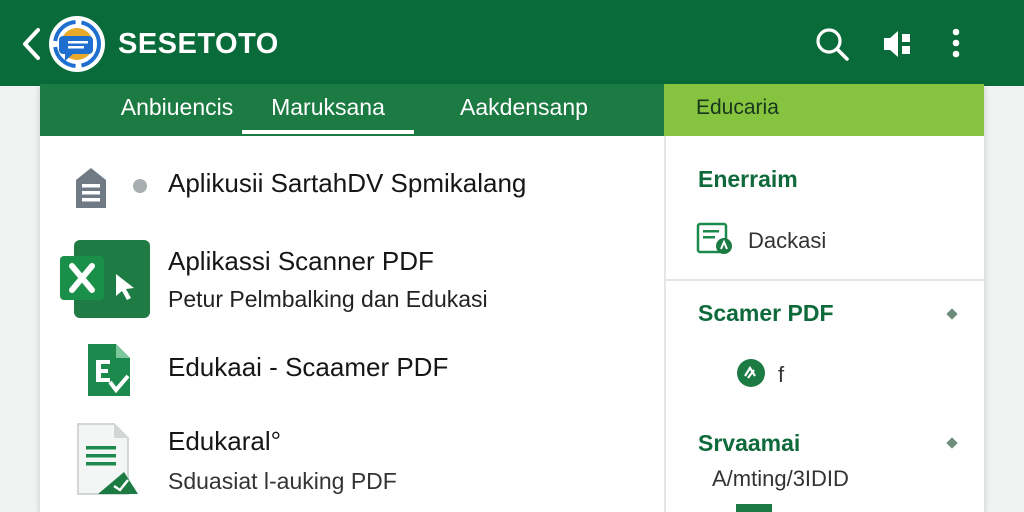  I want to click on document-stack-icon, so click(91, 188).